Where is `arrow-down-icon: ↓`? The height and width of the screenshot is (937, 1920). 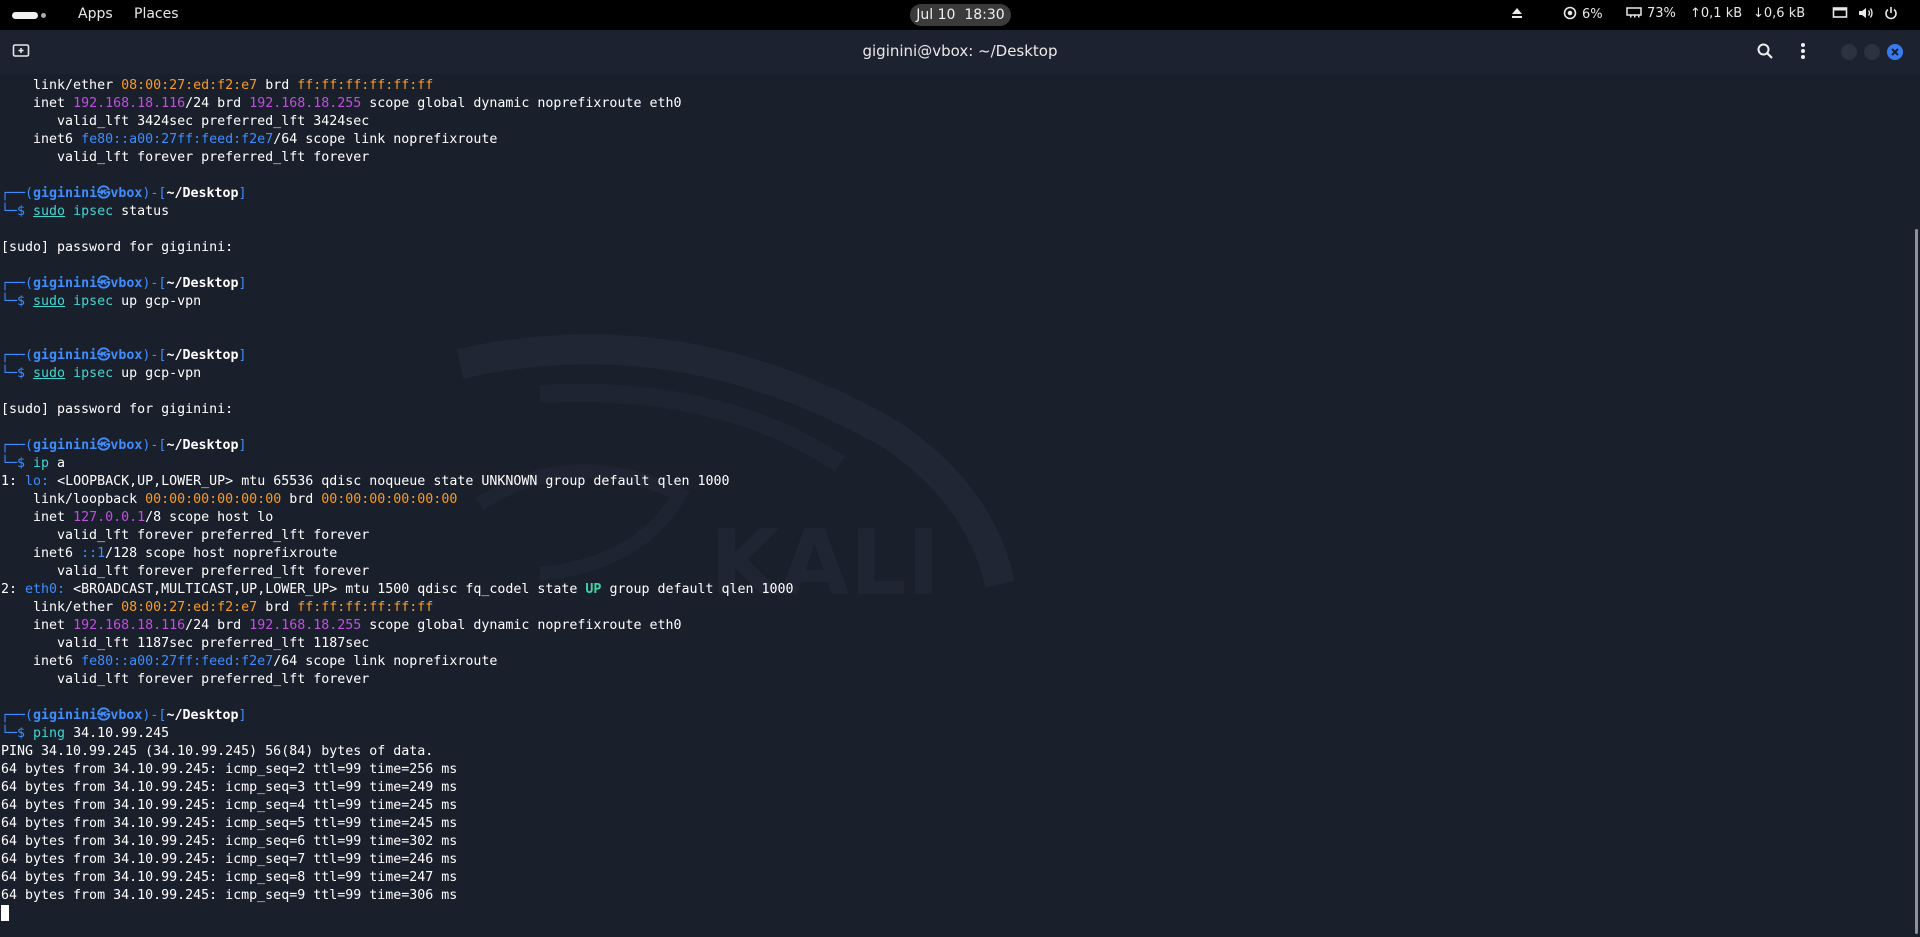 arrow-down-icon: ↓ is located at coordinates (1758, 13).